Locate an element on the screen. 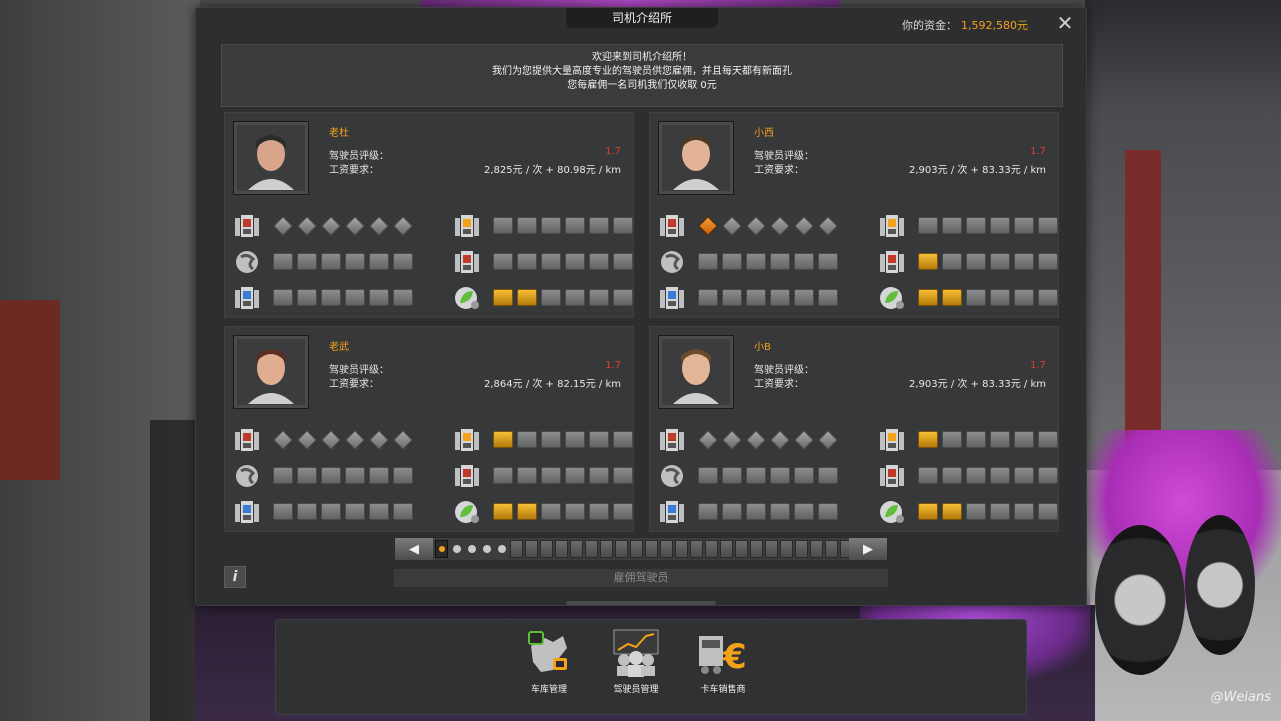 The image size is (1281, 721). funds-label: 你的资金： is located at coordinates (930, 25).